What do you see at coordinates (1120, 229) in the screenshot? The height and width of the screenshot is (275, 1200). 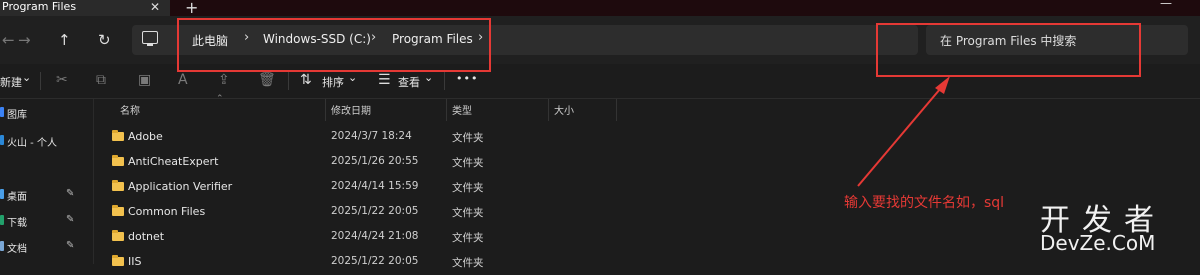 I see `watermark-logo: 开发者 DevZe.CoM` at bounding box center [1120, 229].